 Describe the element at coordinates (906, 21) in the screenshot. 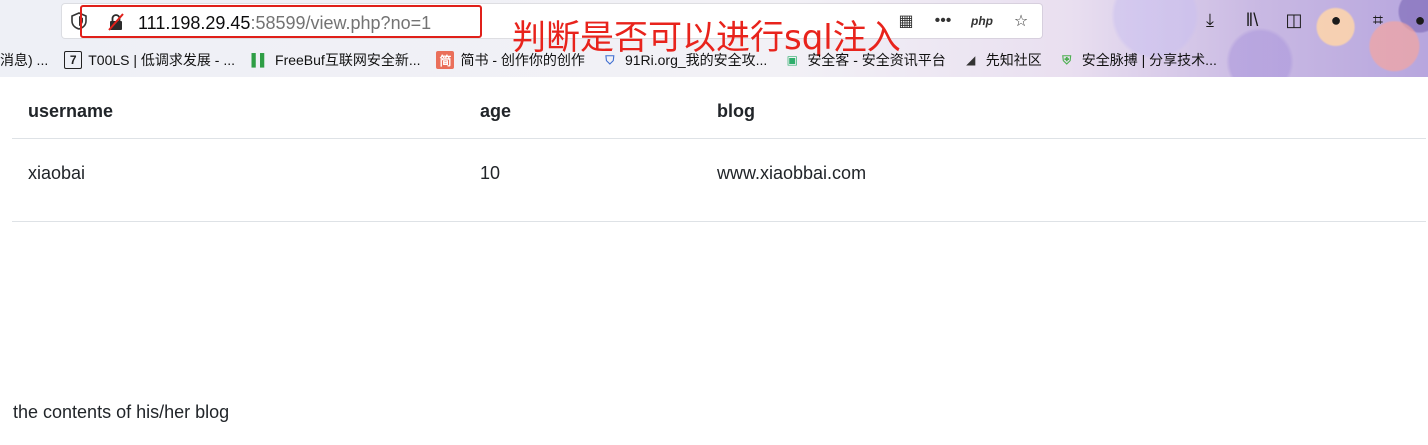

I see `qr-code-icon: ▦` at that location.